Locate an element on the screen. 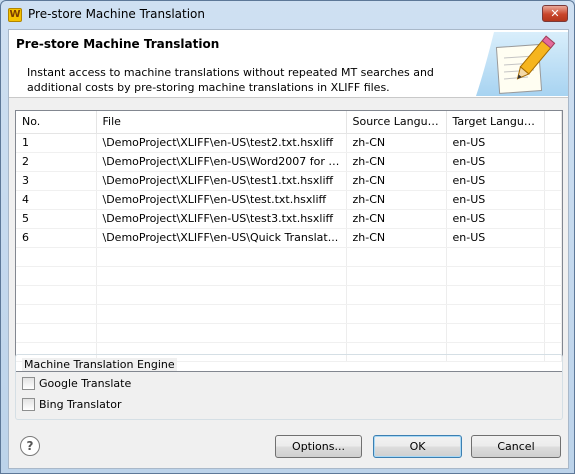 This screenshot has height=474, width=575. bing-translator-checkbox is located at coordinates (28, 404).